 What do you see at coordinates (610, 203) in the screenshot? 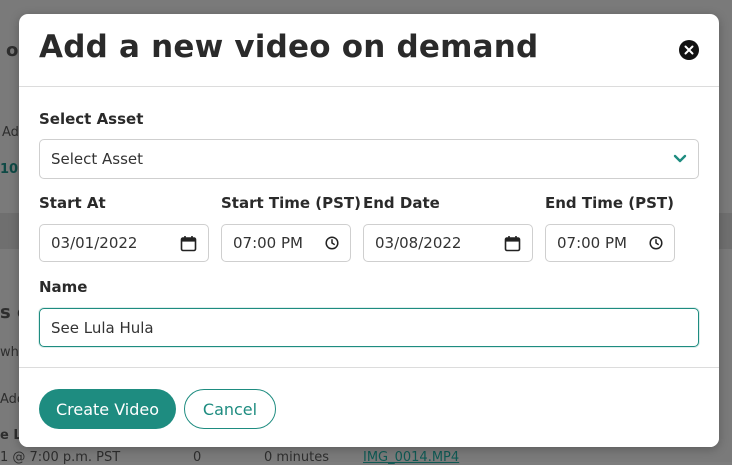
I see `end-time-label: End Time (PST)` at bounding box center [610, 203].